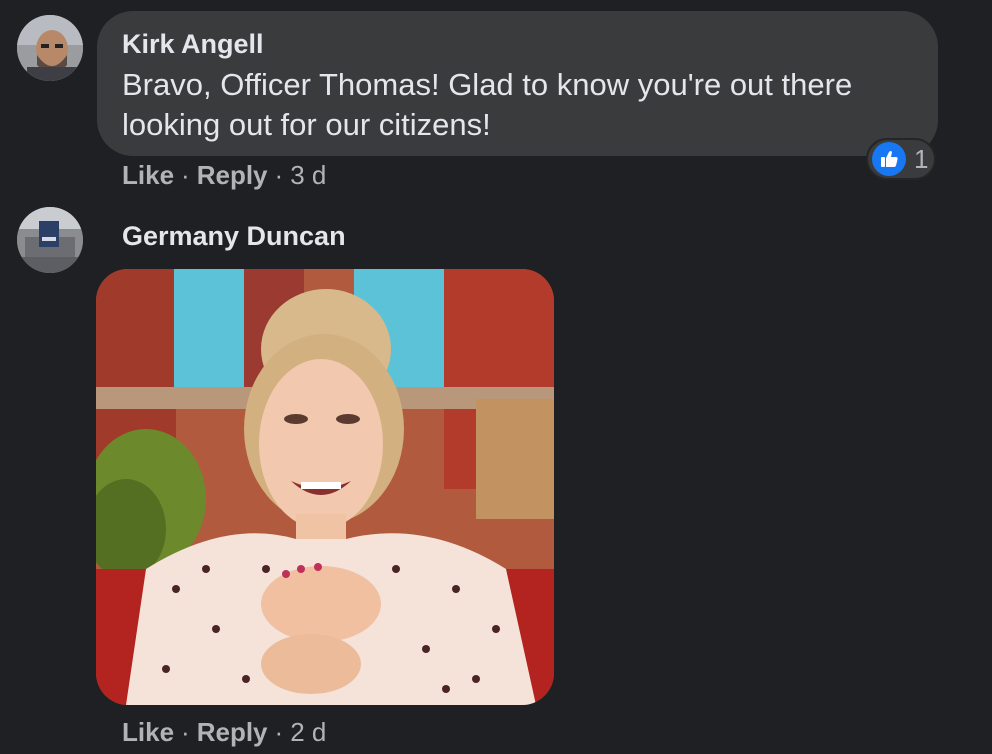 Image resolution: width=992 pixels, height=754 pixels. I want to click on comment-author: Germany Duncan, so click(234, 236).